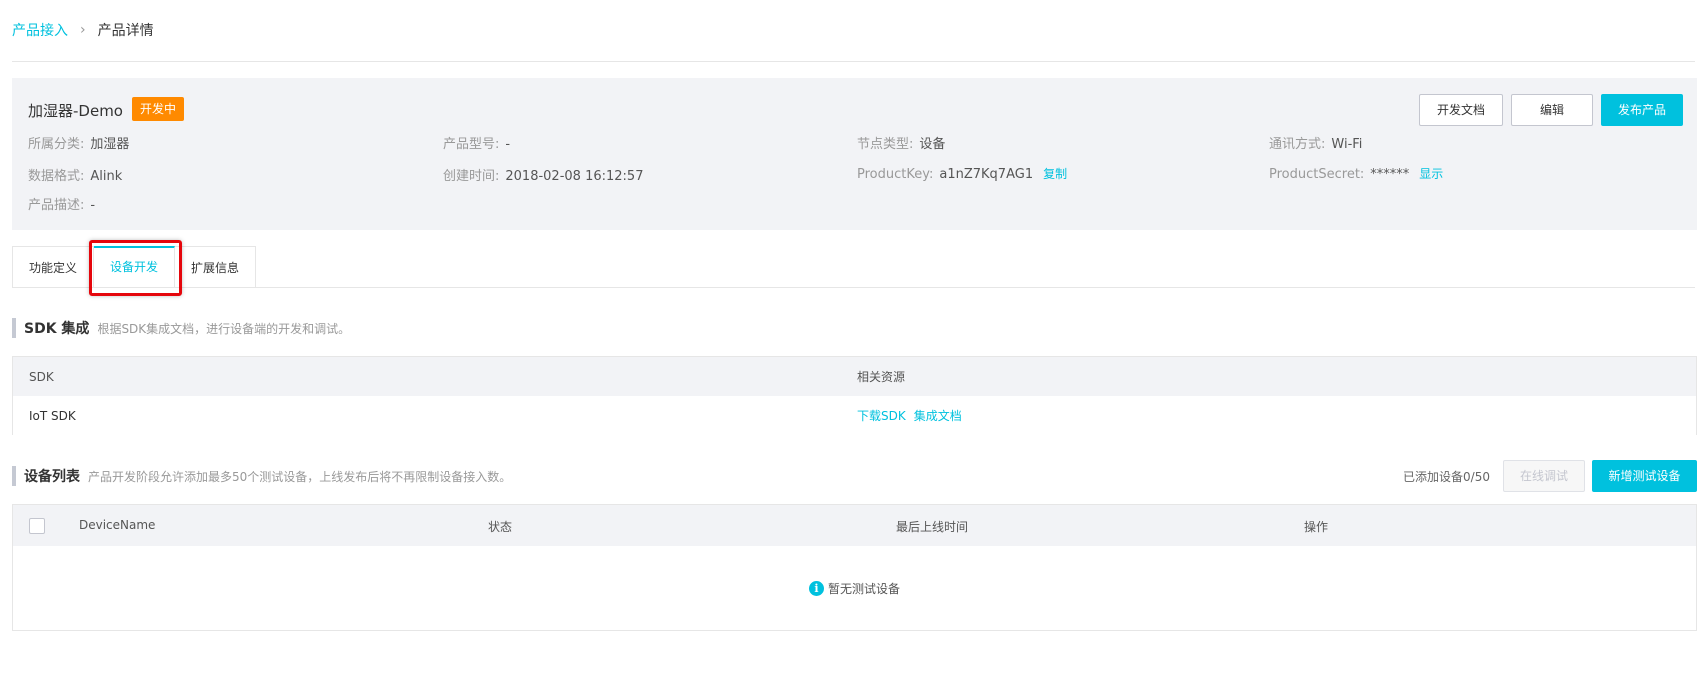  What do you see at coordinates (1431, 174) in the screenshot?
I see `show-secret-link: 显示` at bounding box center [1431, 174].